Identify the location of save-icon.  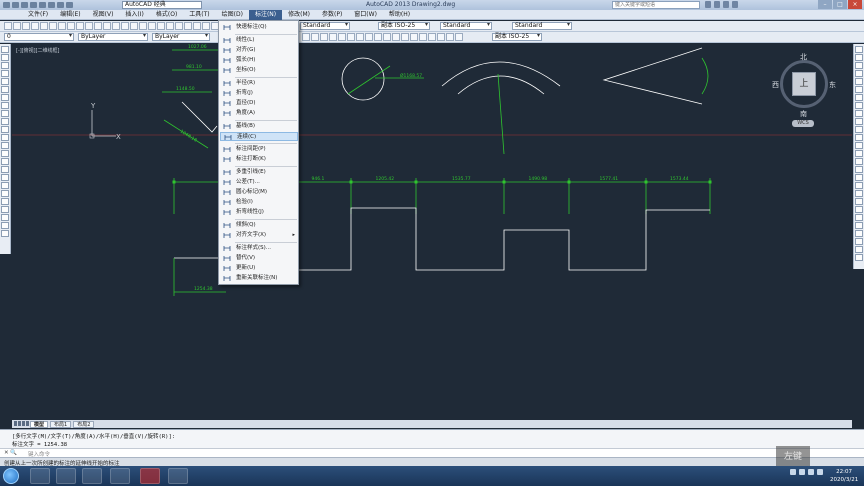
(33, 5).